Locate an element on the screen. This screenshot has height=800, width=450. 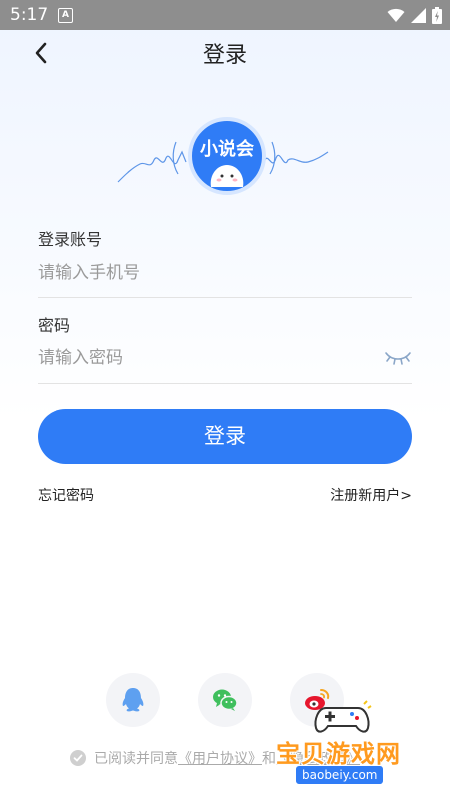
qq-login-button is located at coordinates (133, 700).